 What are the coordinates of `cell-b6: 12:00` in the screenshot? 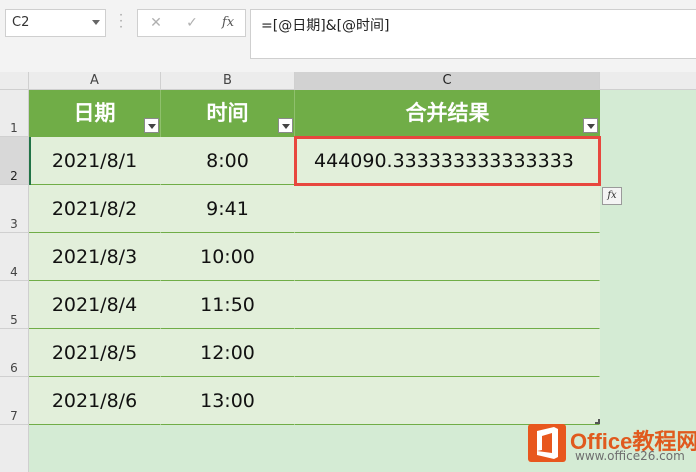 It's located at (228, 353).